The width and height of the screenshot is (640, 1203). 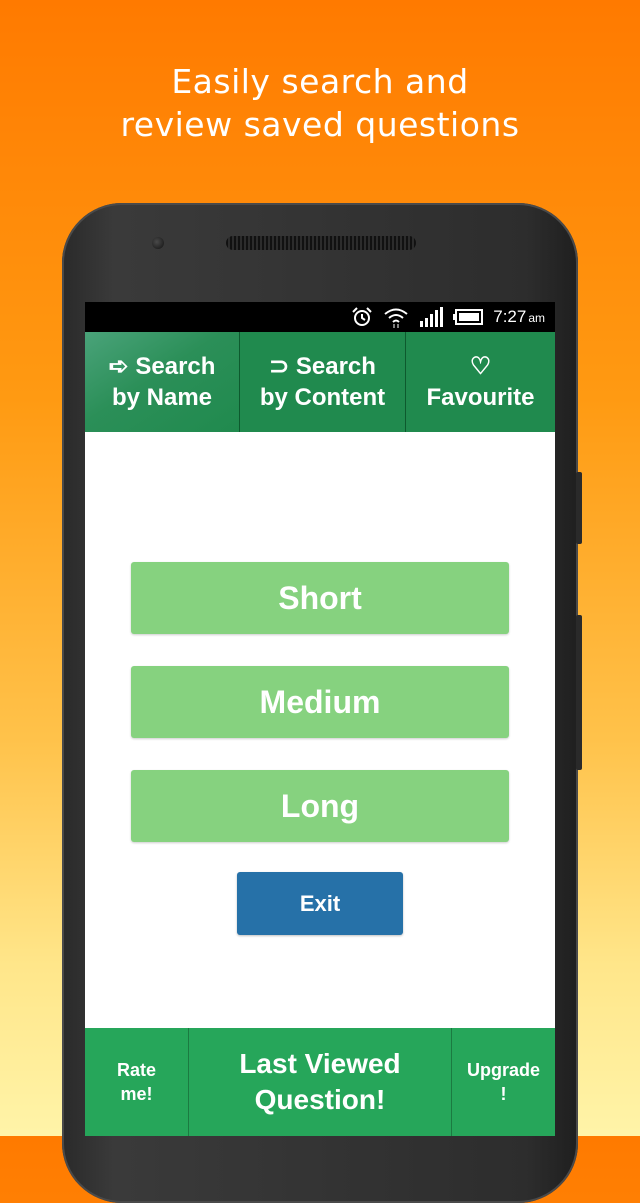 What do you see at coordinates (320, 598) in the screenshot?
I see `short-button: Short` at bounding box center [320, 598].